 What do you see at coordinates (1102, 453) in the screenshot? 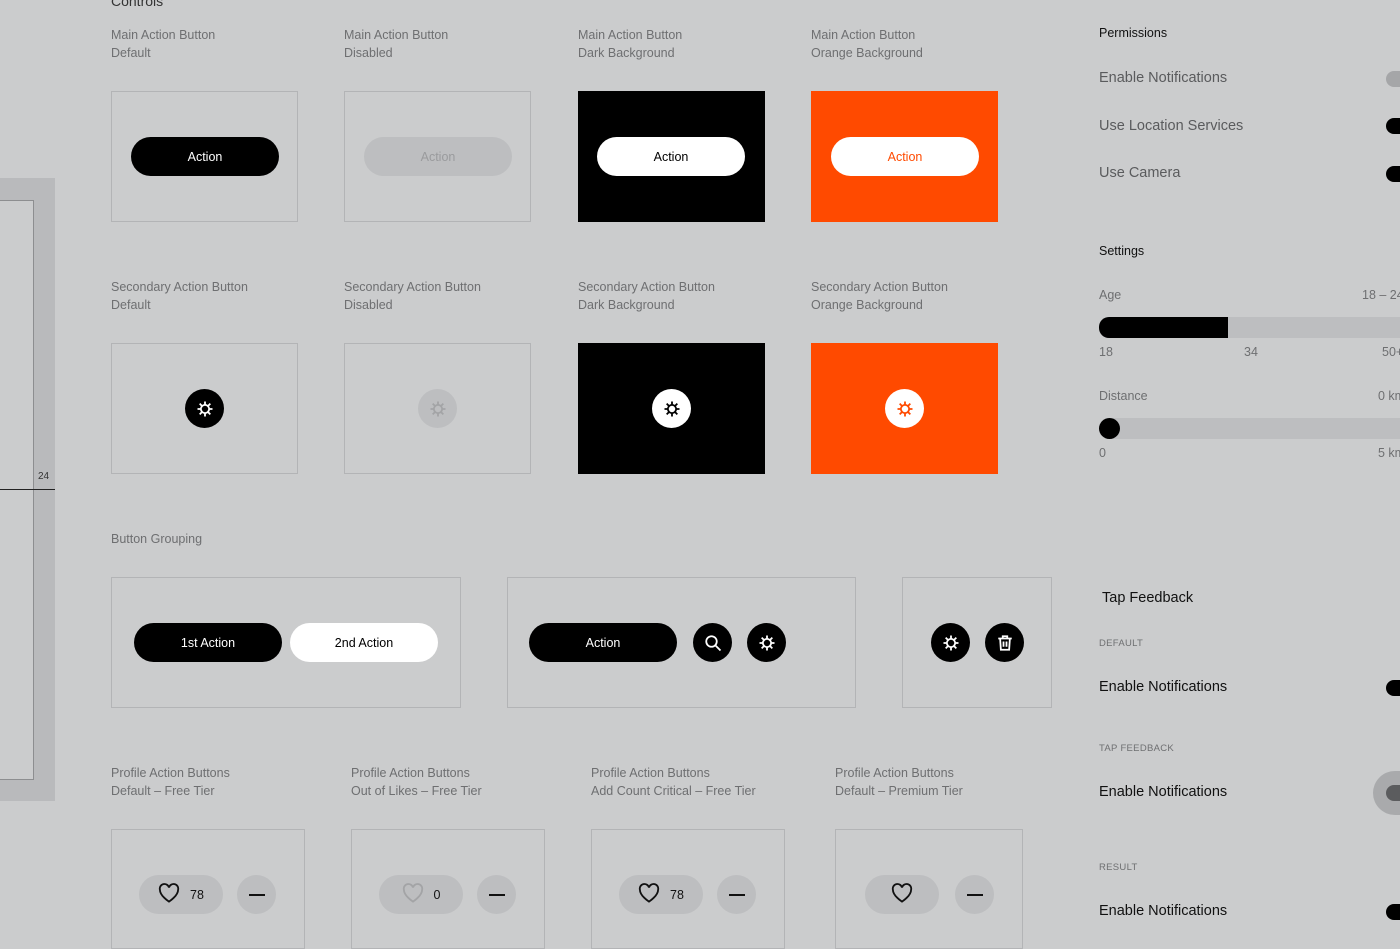
I see `distance-min-label: 0` at bounding box center [1102, 453].